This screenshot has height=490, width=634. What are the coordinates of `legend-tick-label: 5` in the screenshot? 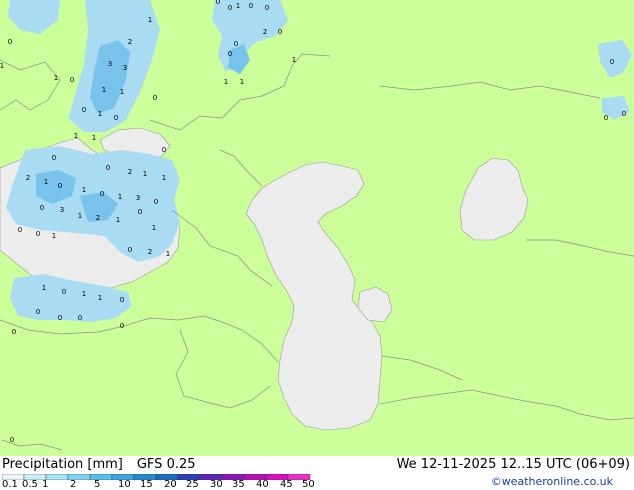 It's located at (97, 484).